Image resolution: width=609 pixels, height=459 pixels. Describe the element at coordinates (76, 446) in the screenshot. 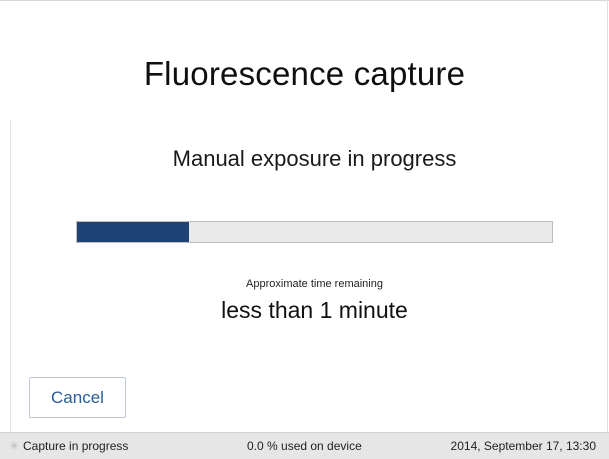

I see `status-activity-text: Capture in progress` at that location.